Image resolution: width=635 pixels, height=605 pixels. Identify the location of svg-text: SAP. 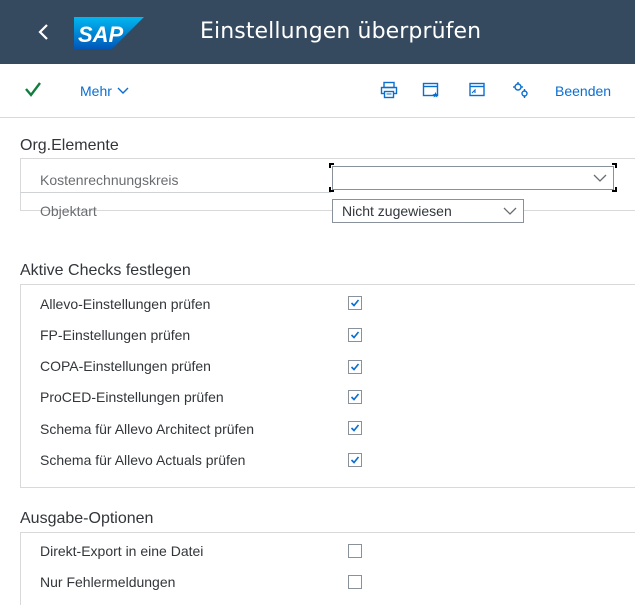
(101, 34).